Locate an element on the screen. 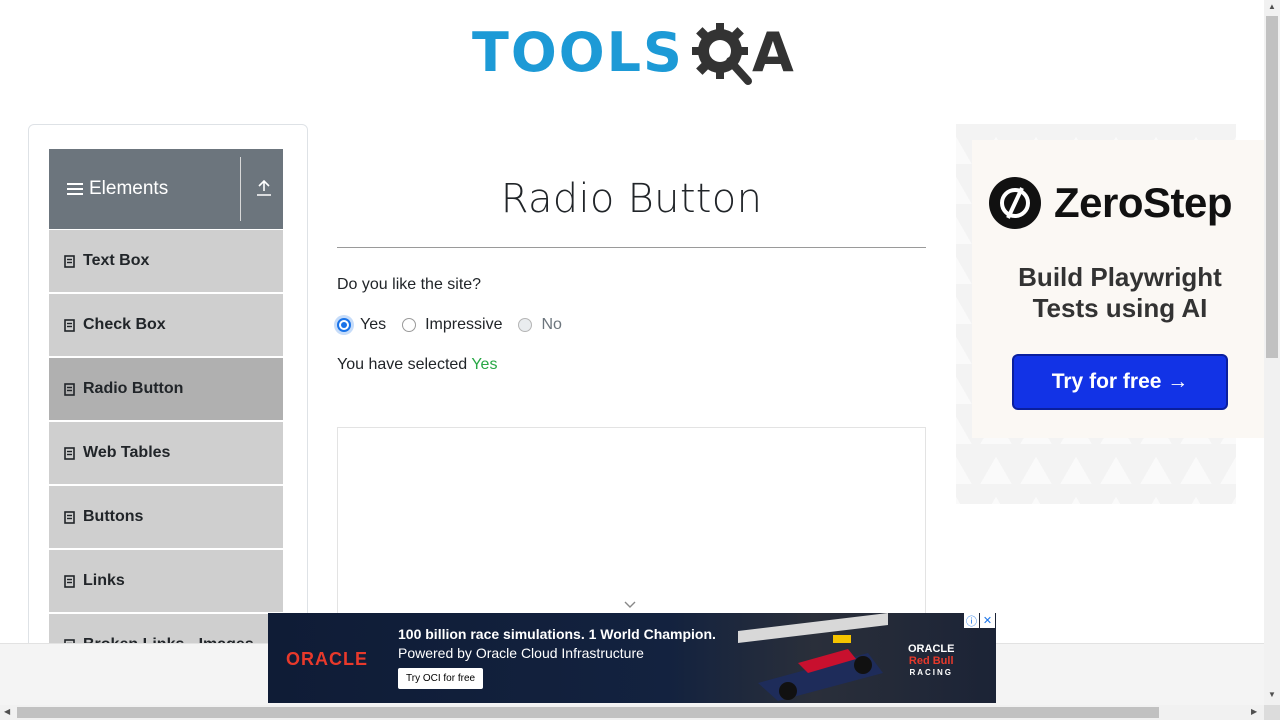 This screenshot has width=1280, height=720. ad-headline-line-2: Tests using AI is located at coordinates (1120, 308).